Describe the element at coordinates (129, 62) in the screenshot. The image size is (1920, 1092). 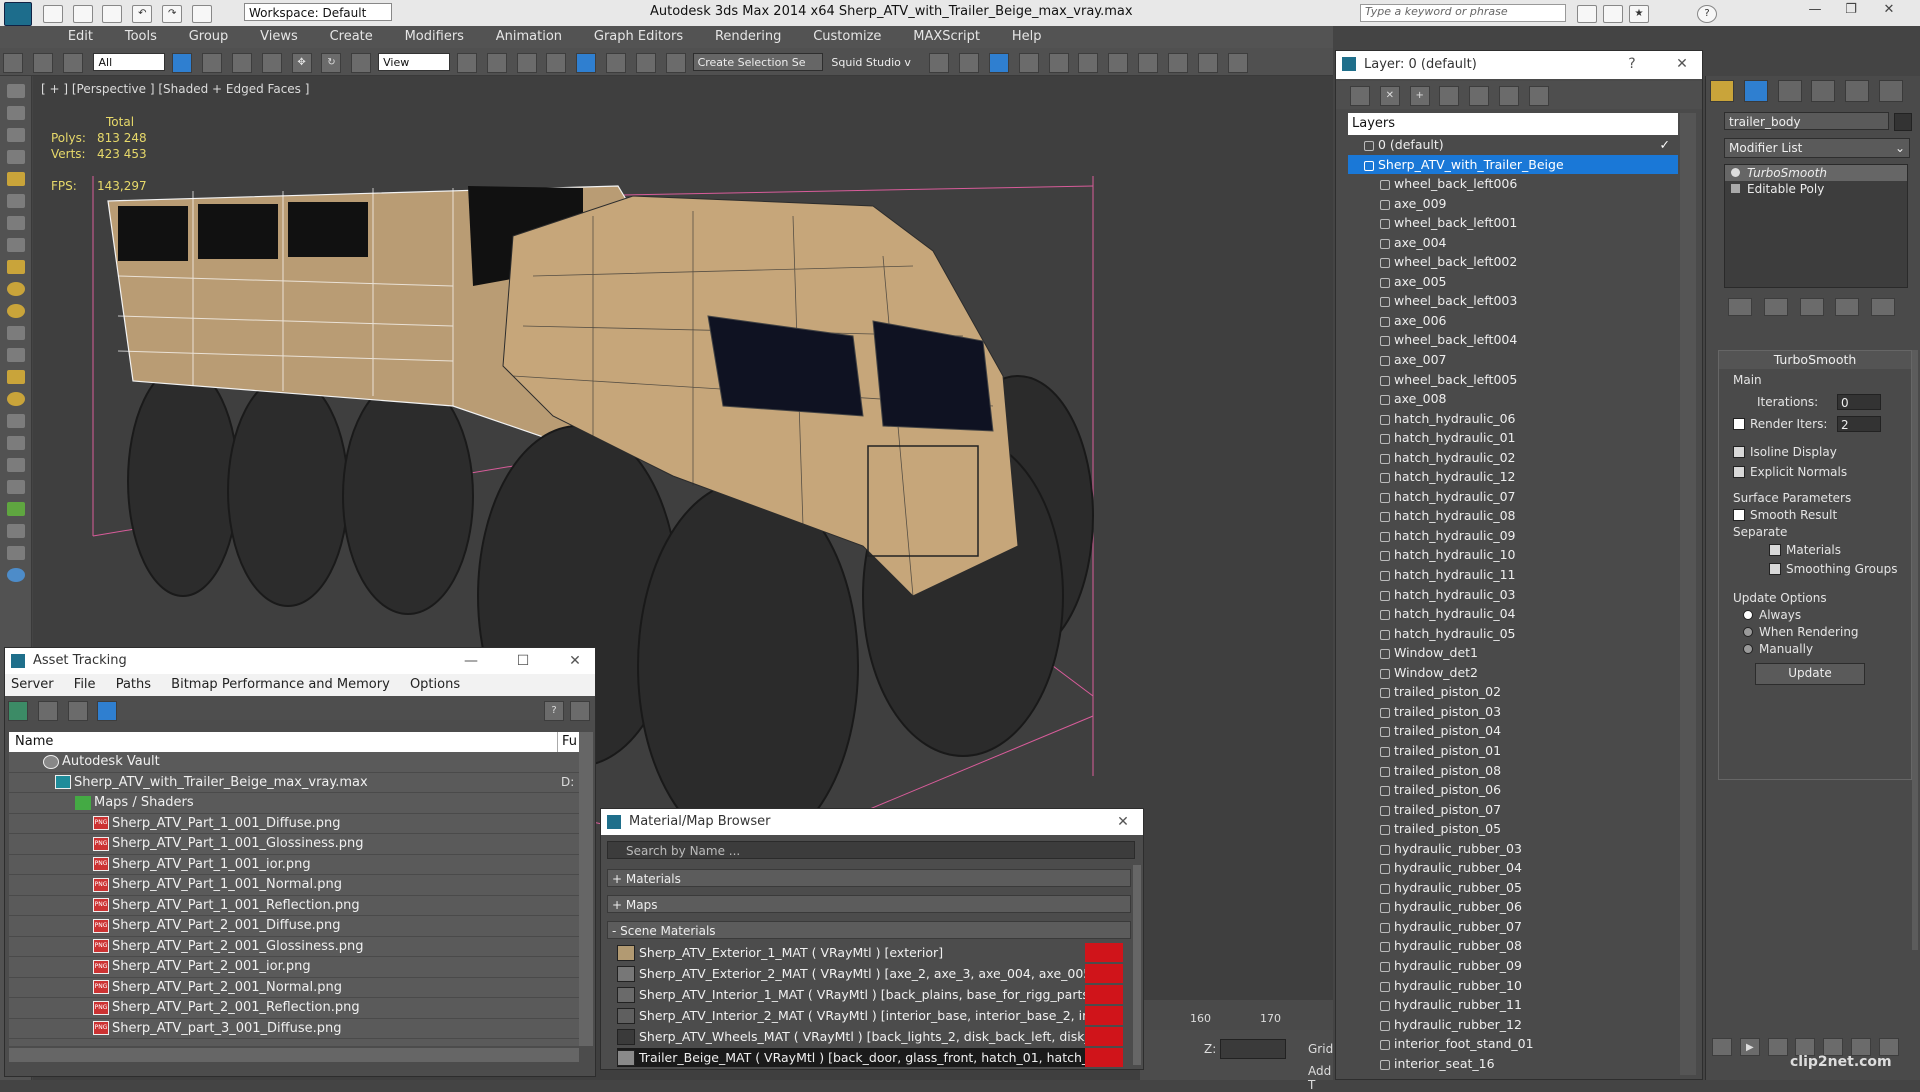
I see `selection-filter-dropdown: All` at that location.